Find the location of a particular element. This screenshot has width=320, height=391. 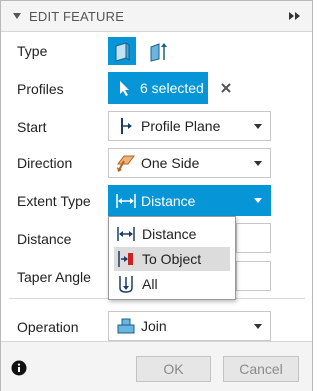

operation-value: Join is located at coordinates (154, 326).